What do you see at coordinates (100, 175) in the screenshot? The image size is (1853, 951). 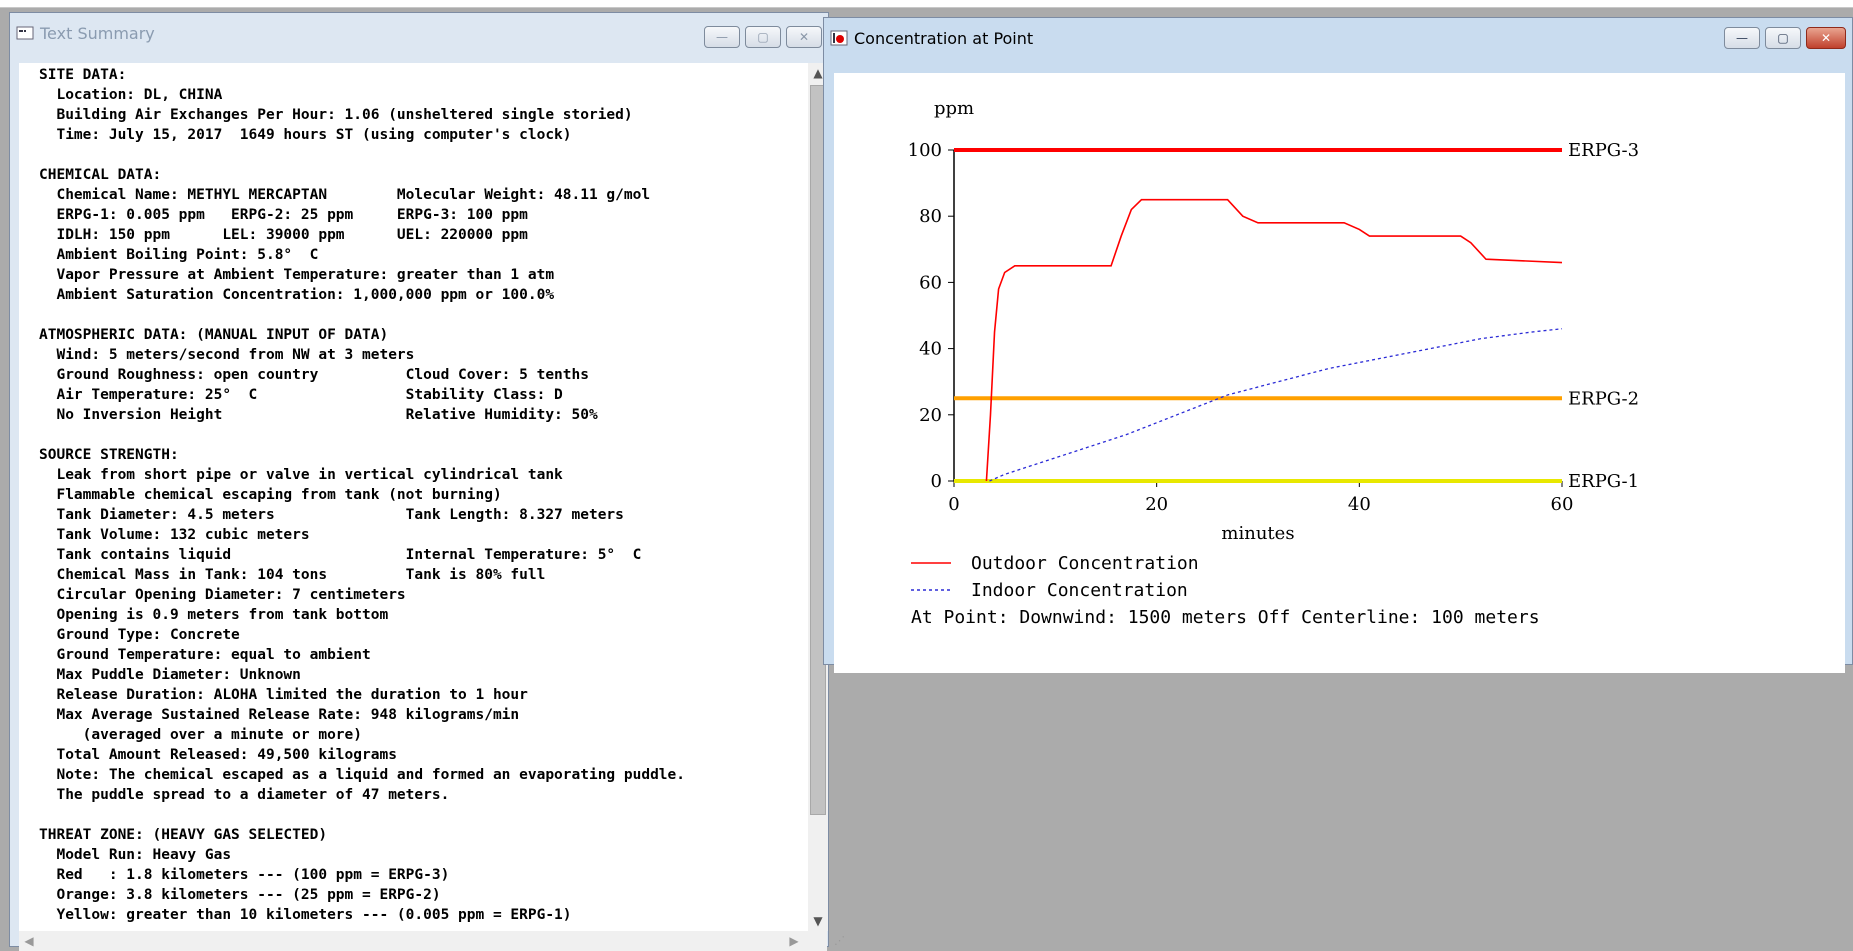 I see `summary-line: CHEMICAL DATA:` at bounding box center [100, 175].